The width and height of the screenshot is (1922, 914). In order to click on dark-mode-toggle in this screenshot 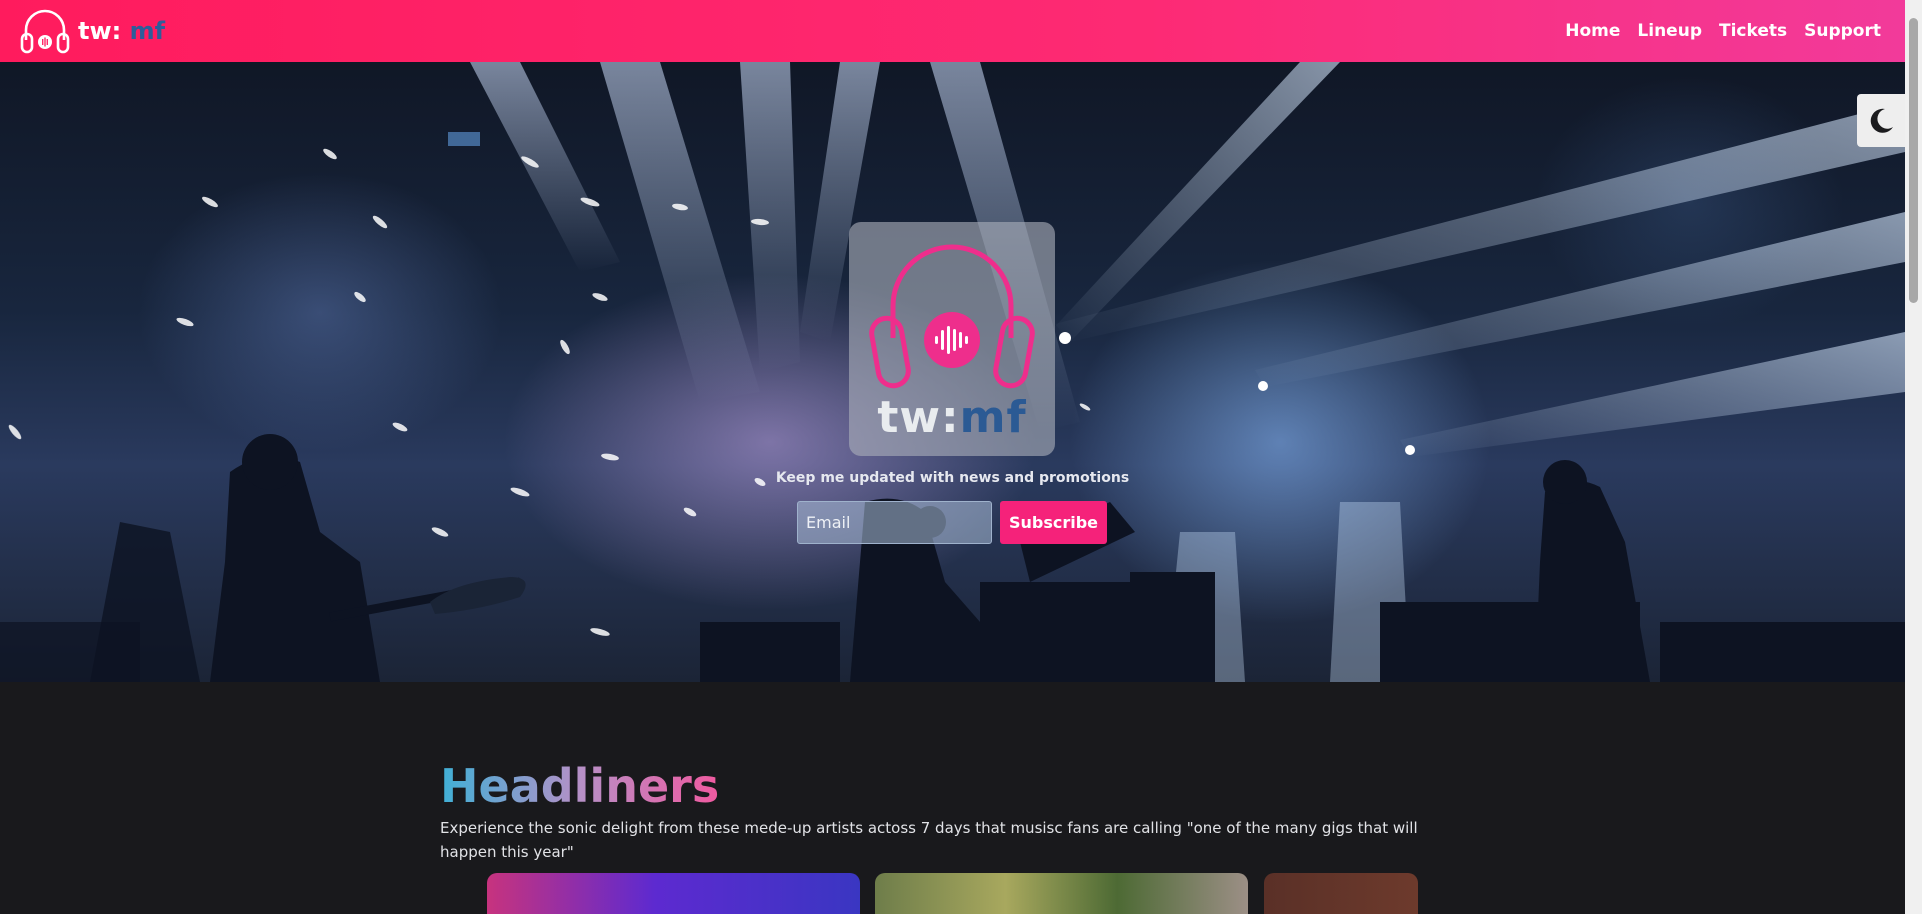, I will do `click(1881, 120)`.